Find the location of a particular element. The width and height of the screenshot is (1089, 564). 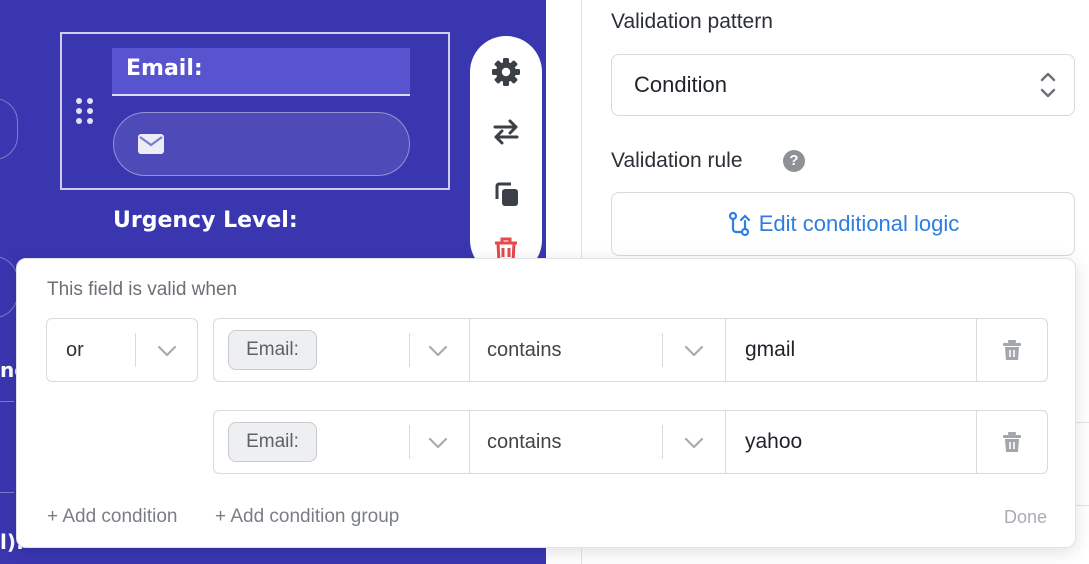

partial-field-outline is located at coordinates (9, 129).